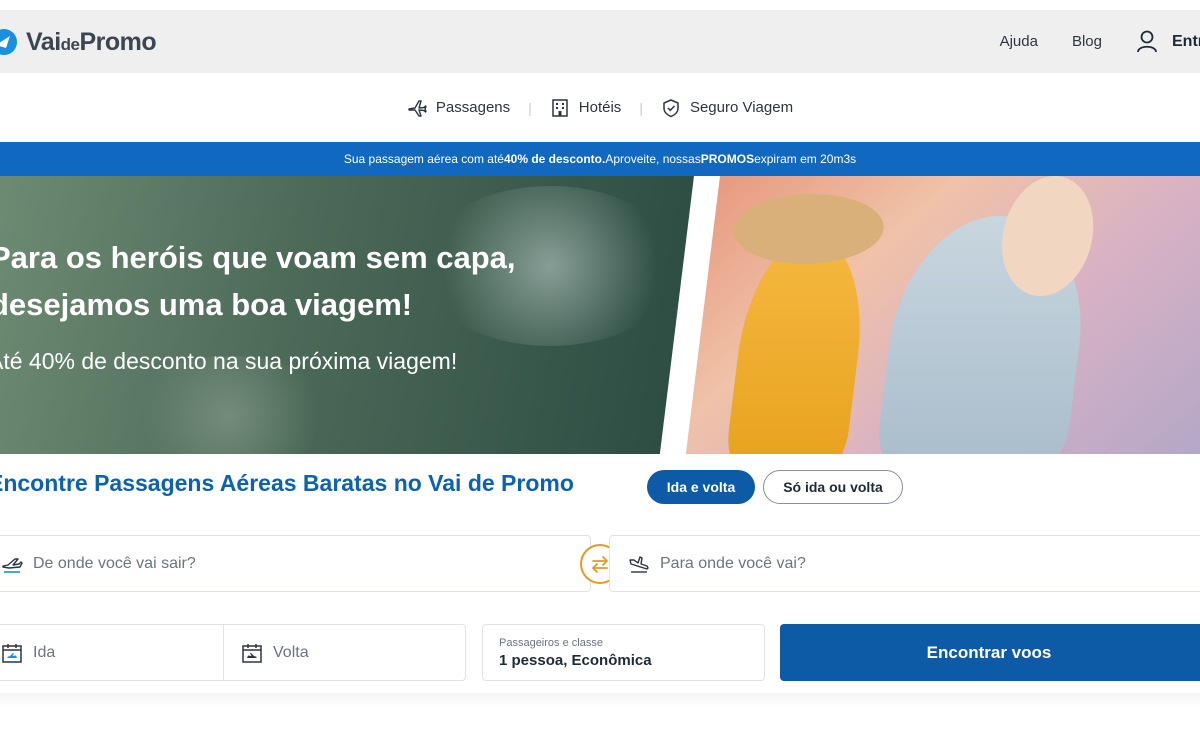  Describe the element at coordinates (1019, 41) in the screenshot. I see `nav-link-ajuda: Ajuda` at that location.